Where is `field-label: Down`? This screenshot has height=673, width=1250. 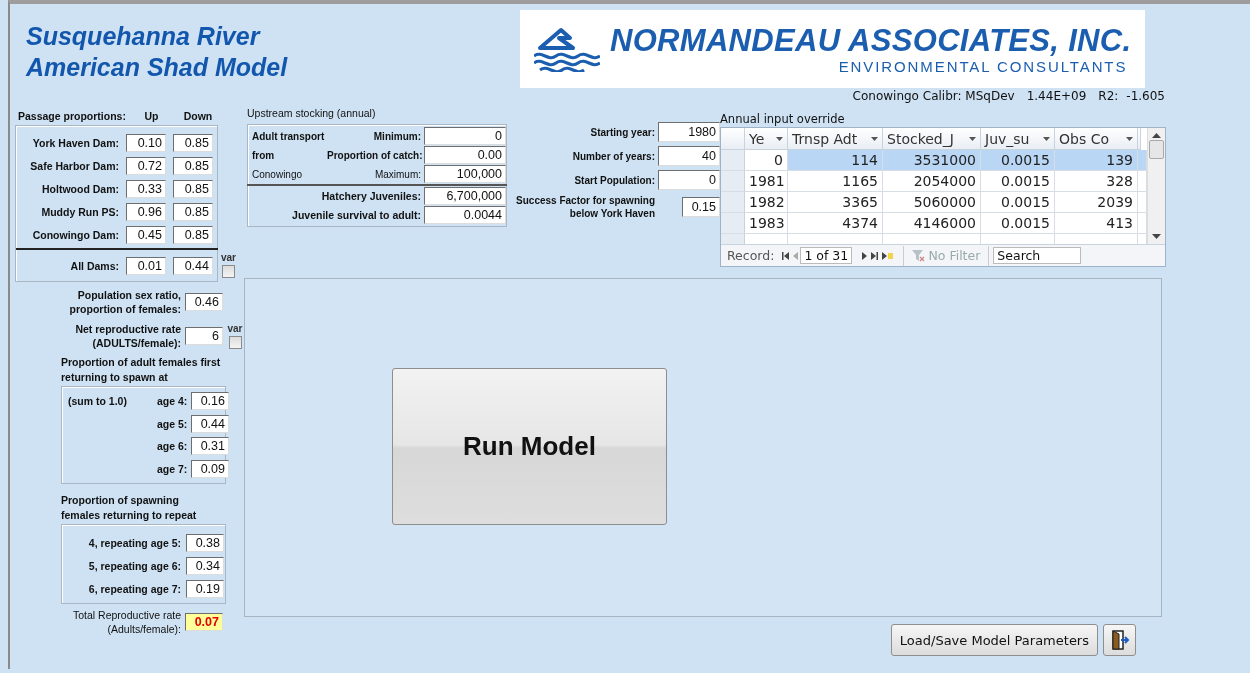
field-label: Down is located at coordinates (198, 116).